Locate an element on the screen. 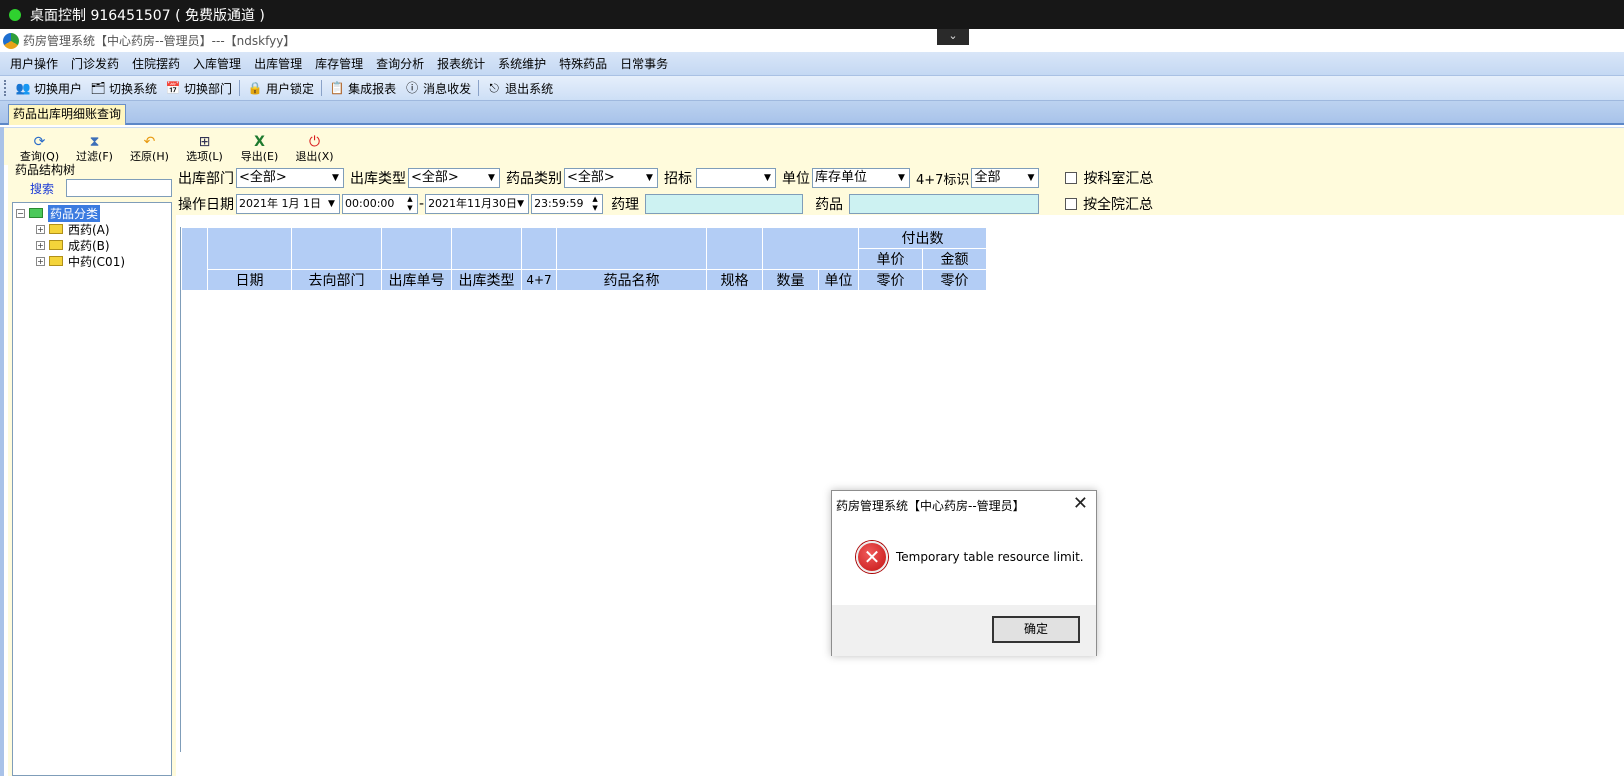  col-quantity: 数量 is located at coordinates (790, 280).